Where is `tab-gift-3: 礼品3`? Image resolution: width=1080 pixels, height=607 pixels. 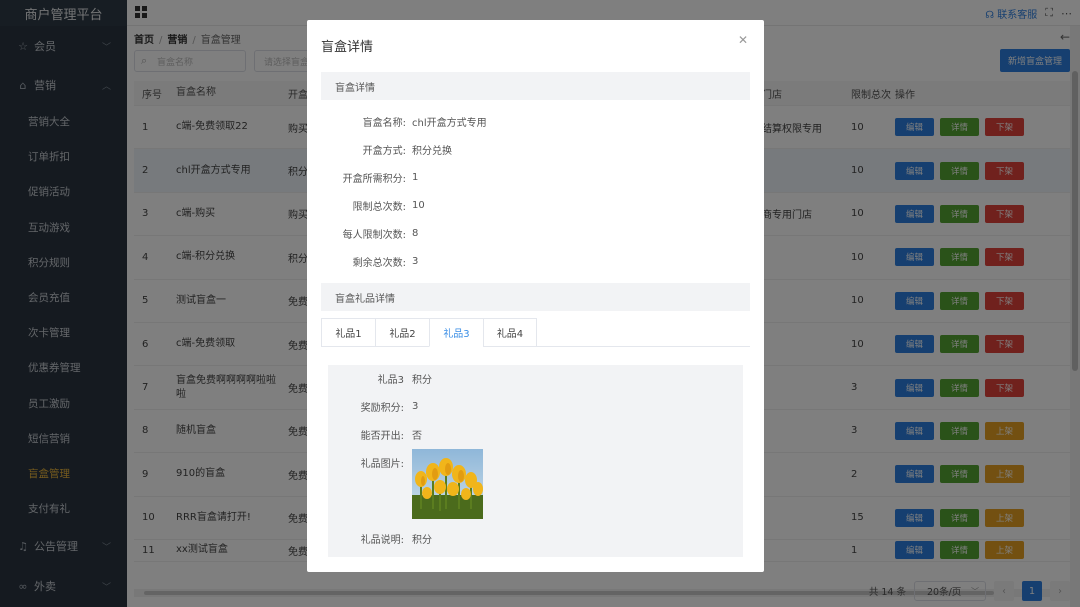
tab-gift-3: 礼品3 is located at coordinates (456, 332).